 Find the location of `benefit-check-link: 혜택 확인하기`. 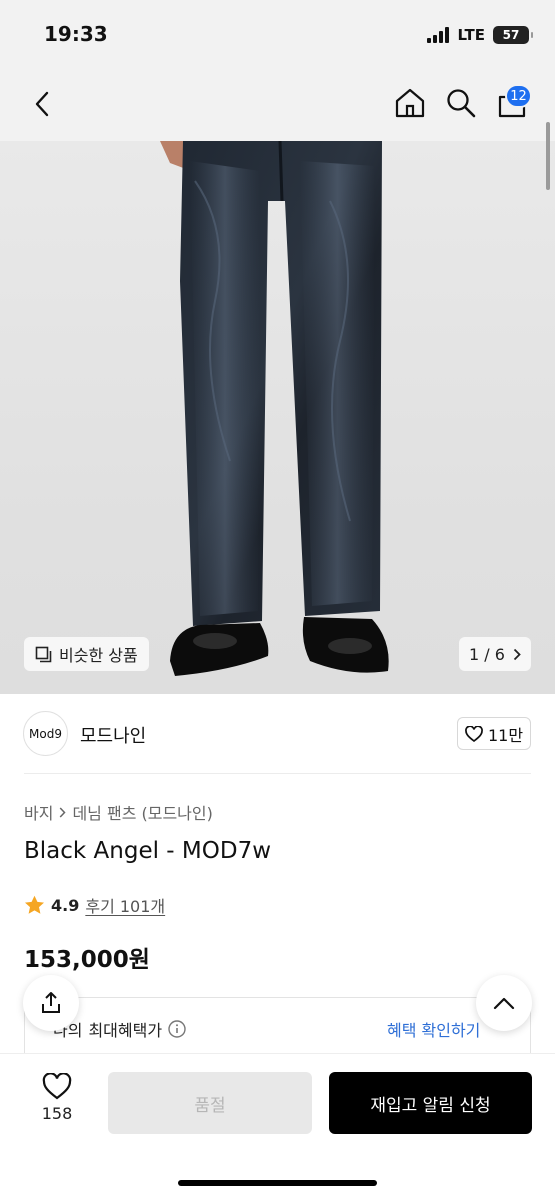

benefit-check-link: 혜택 확인하기 is located at coordinates (433, 1029).